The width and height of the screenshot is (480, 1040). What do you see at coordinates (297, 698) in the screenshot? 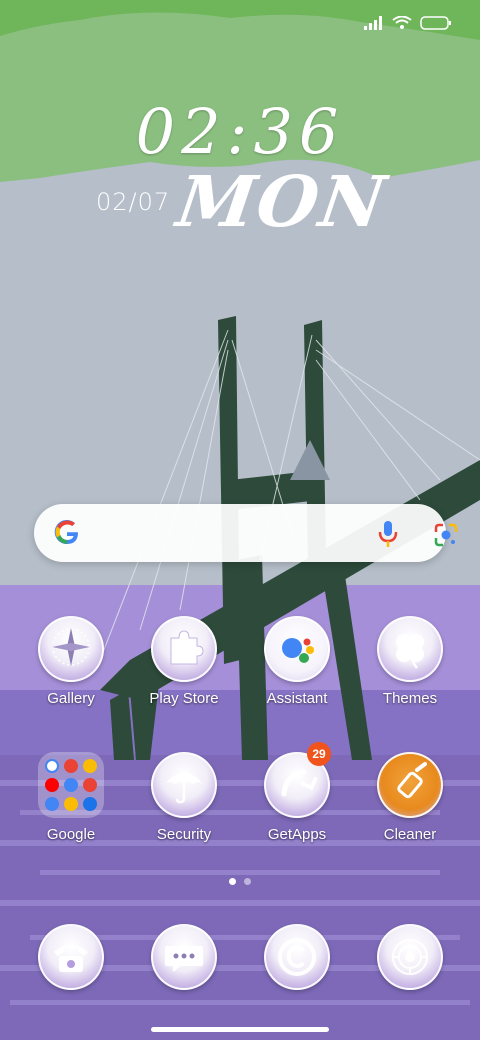
I see `app-label: Assistant` at bounding box center [297, 698].